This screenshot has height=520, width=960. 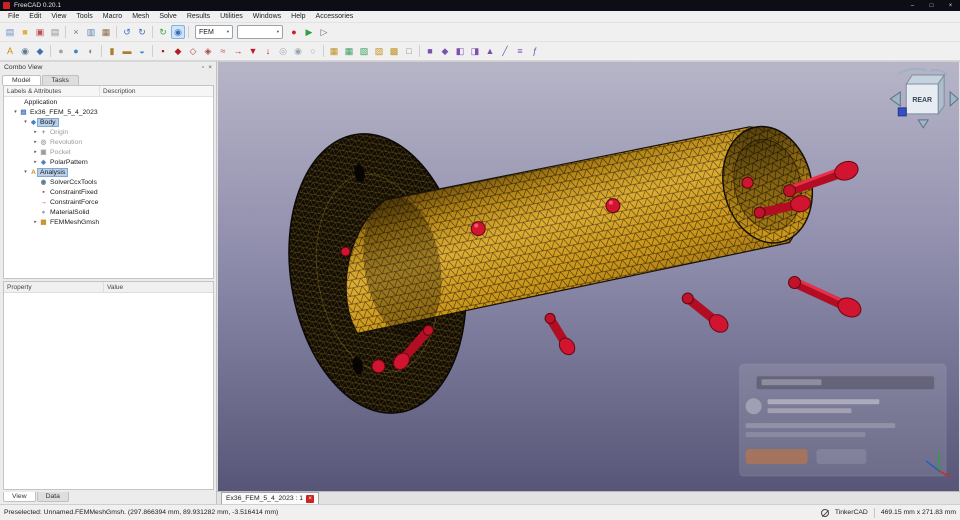 What do you see at coordinates (108, 132) in the screenshot?
I see `tree-item: ▸ + Origin` at bounding box center [108, 132].